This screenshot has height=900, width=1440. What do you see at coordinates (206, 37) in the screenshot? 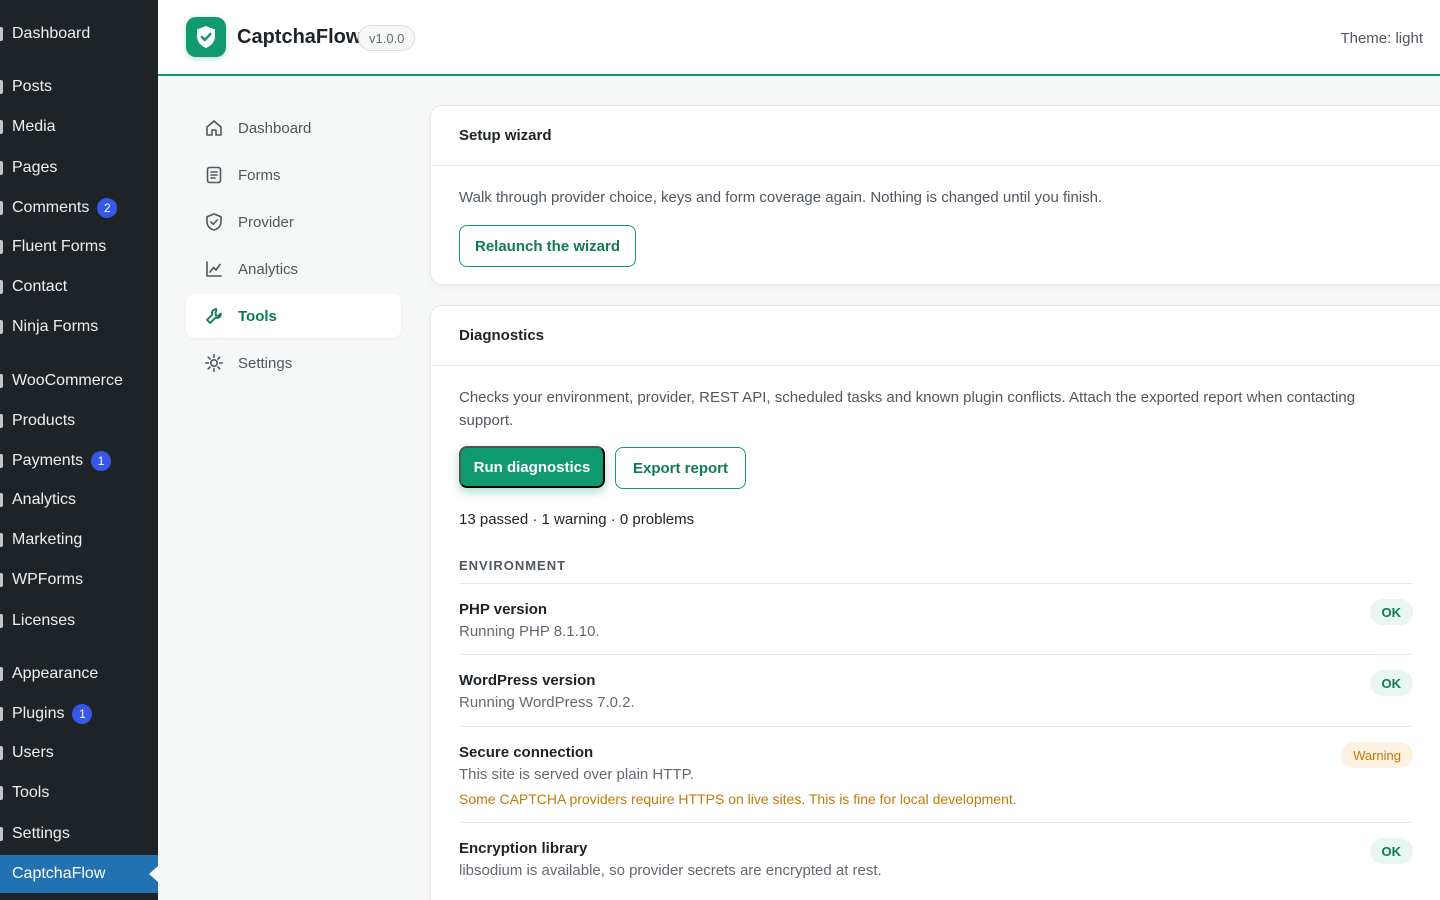
I see `captchaflow-logo-icon` at bounding box center [206, 37].